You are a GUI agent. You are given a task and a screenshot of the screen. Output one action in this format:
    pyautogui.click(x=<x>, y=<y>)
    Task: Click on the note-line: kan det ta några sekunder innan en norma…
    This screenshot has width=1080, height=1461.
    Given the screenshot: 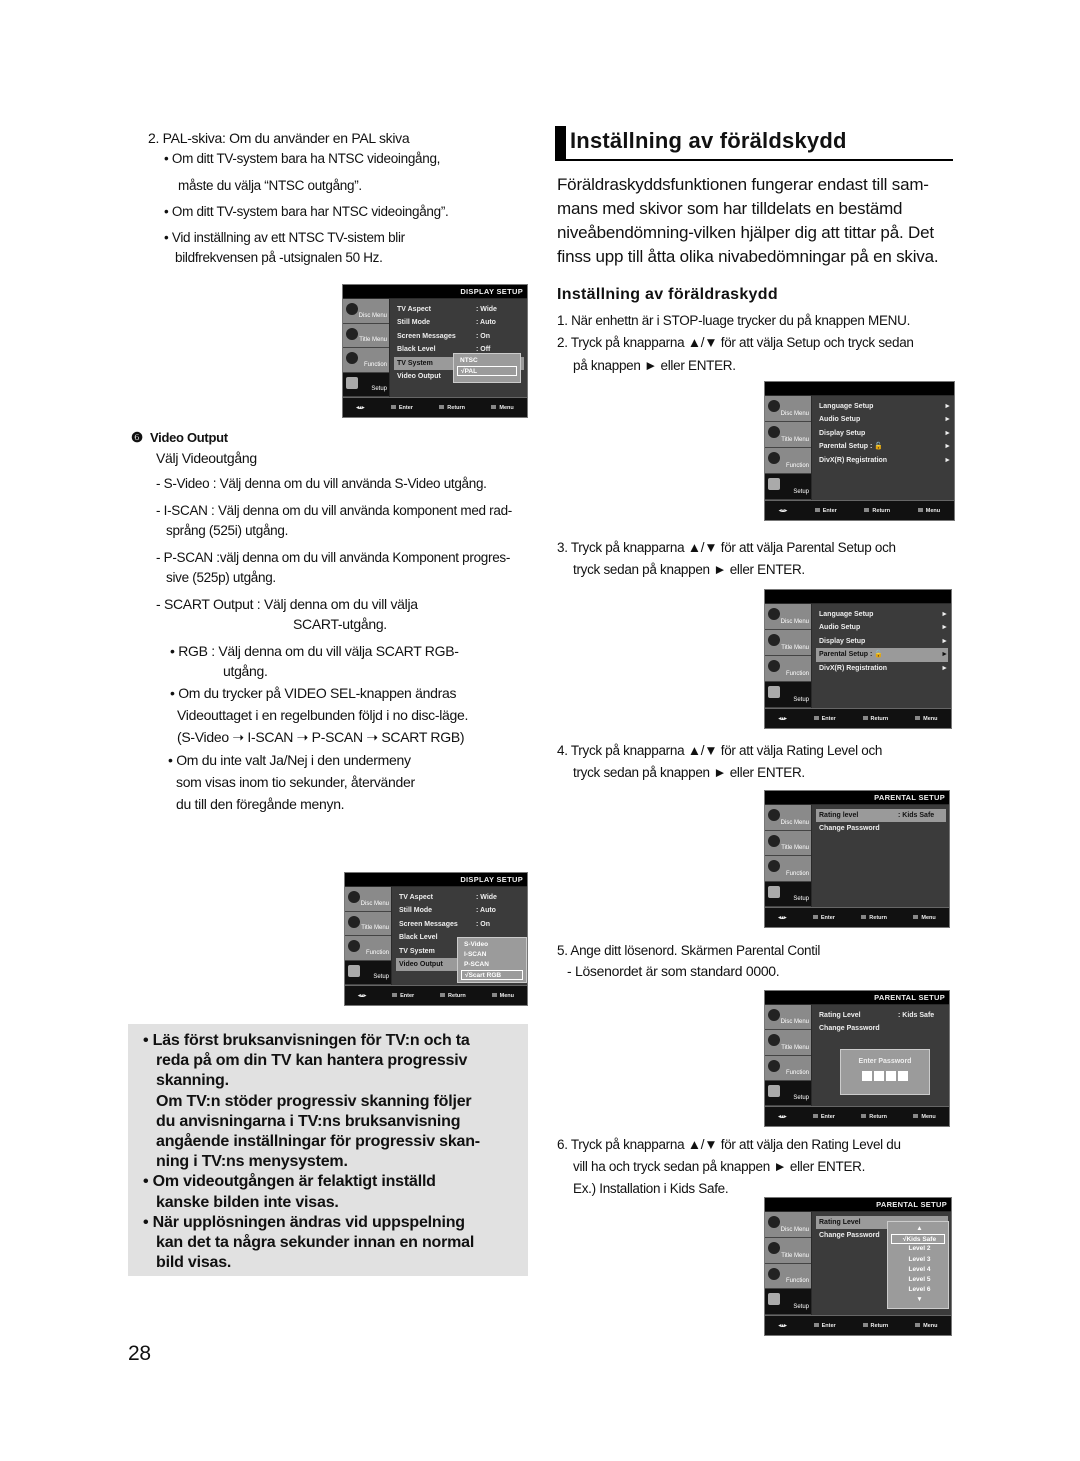 What is the action you would take?
    pyautogui.click(x=315, y=1242)
    